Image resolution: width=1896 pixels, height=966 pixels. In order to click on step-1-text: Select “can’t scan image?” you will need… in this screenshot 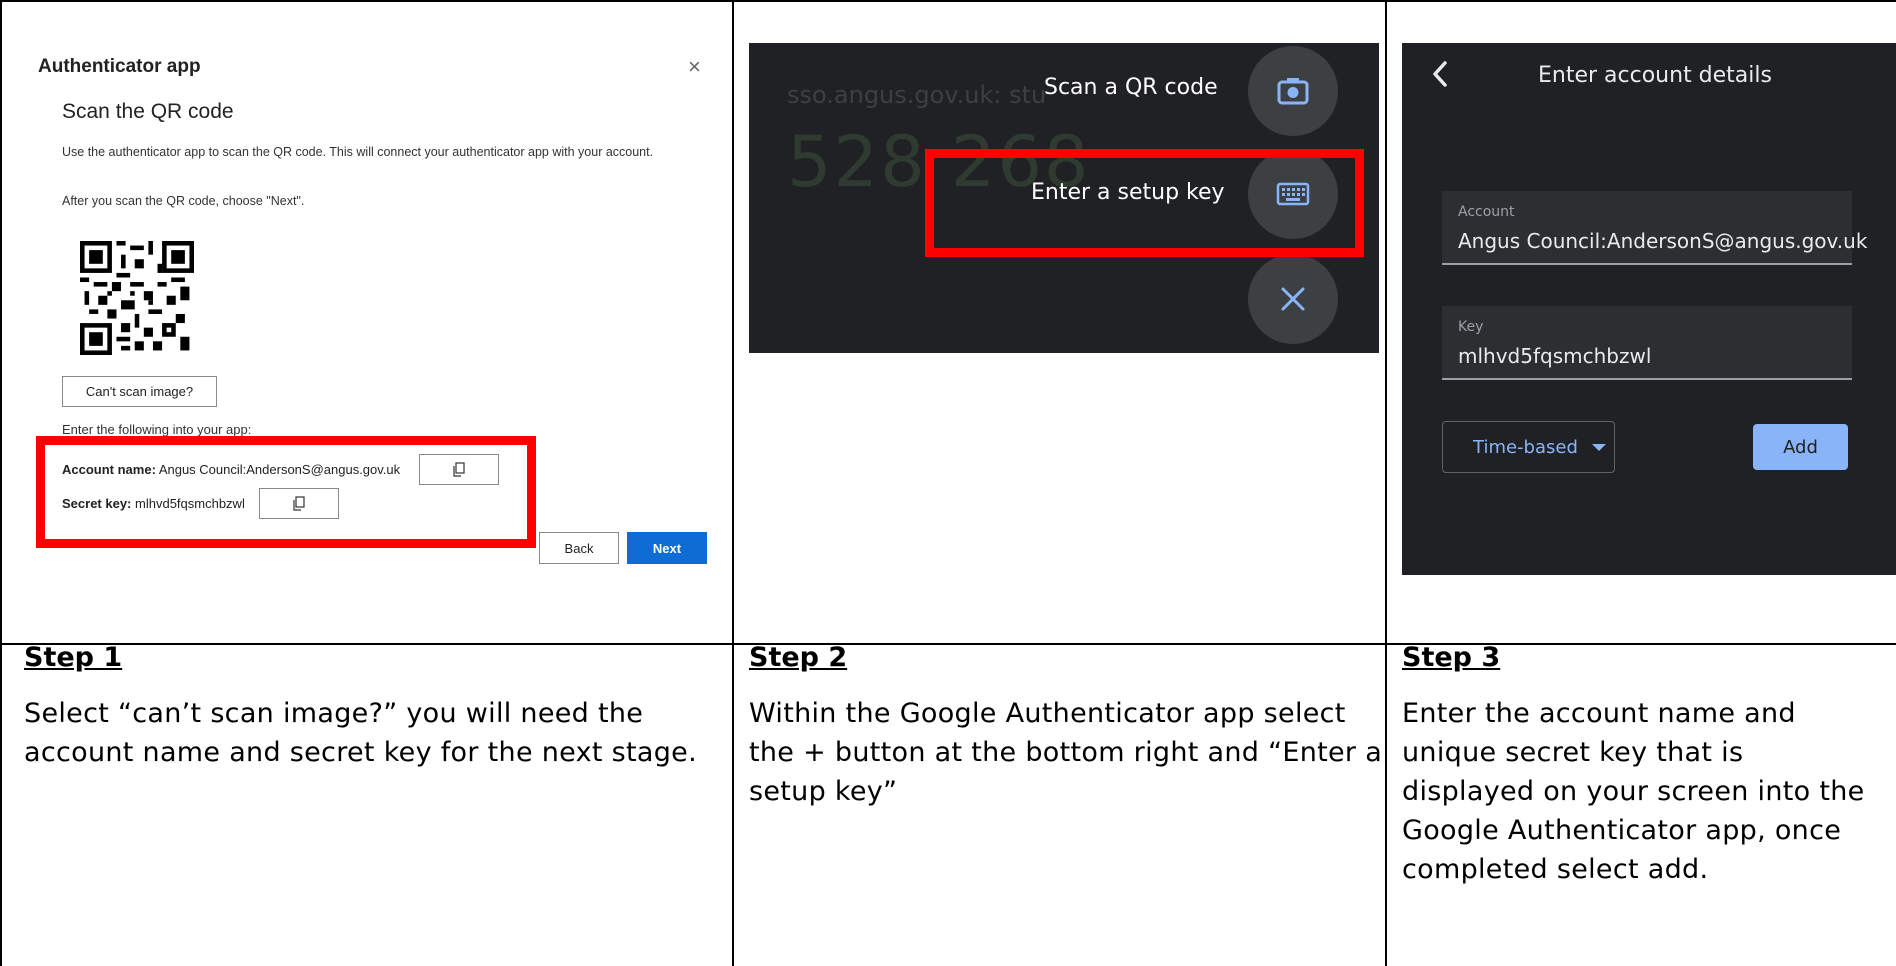, I will do `click(360, 733)`.